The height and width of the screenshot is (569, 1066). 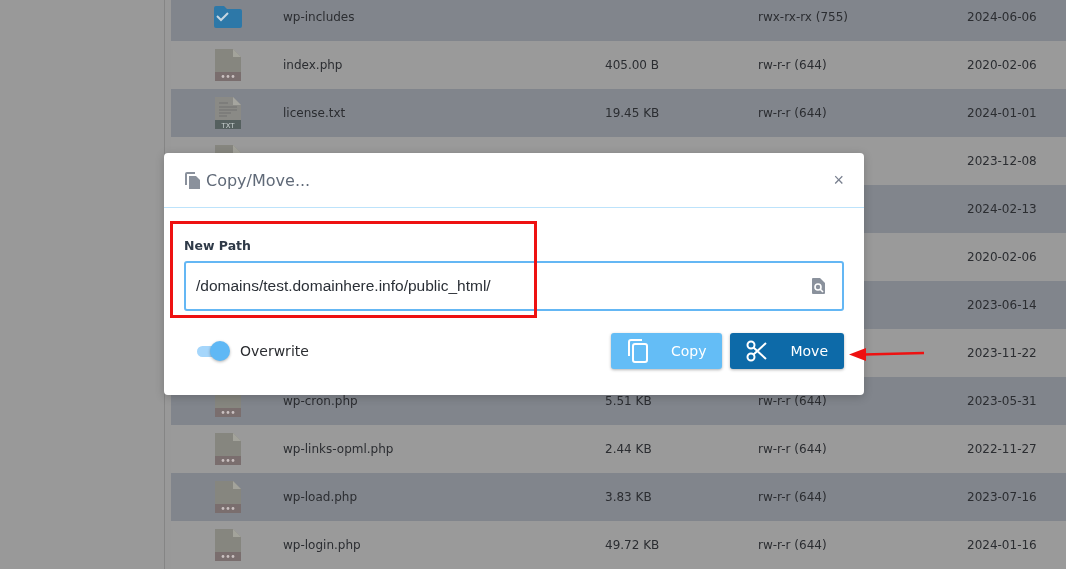 I want to click on folder-icon, so click(x=227, y=17).